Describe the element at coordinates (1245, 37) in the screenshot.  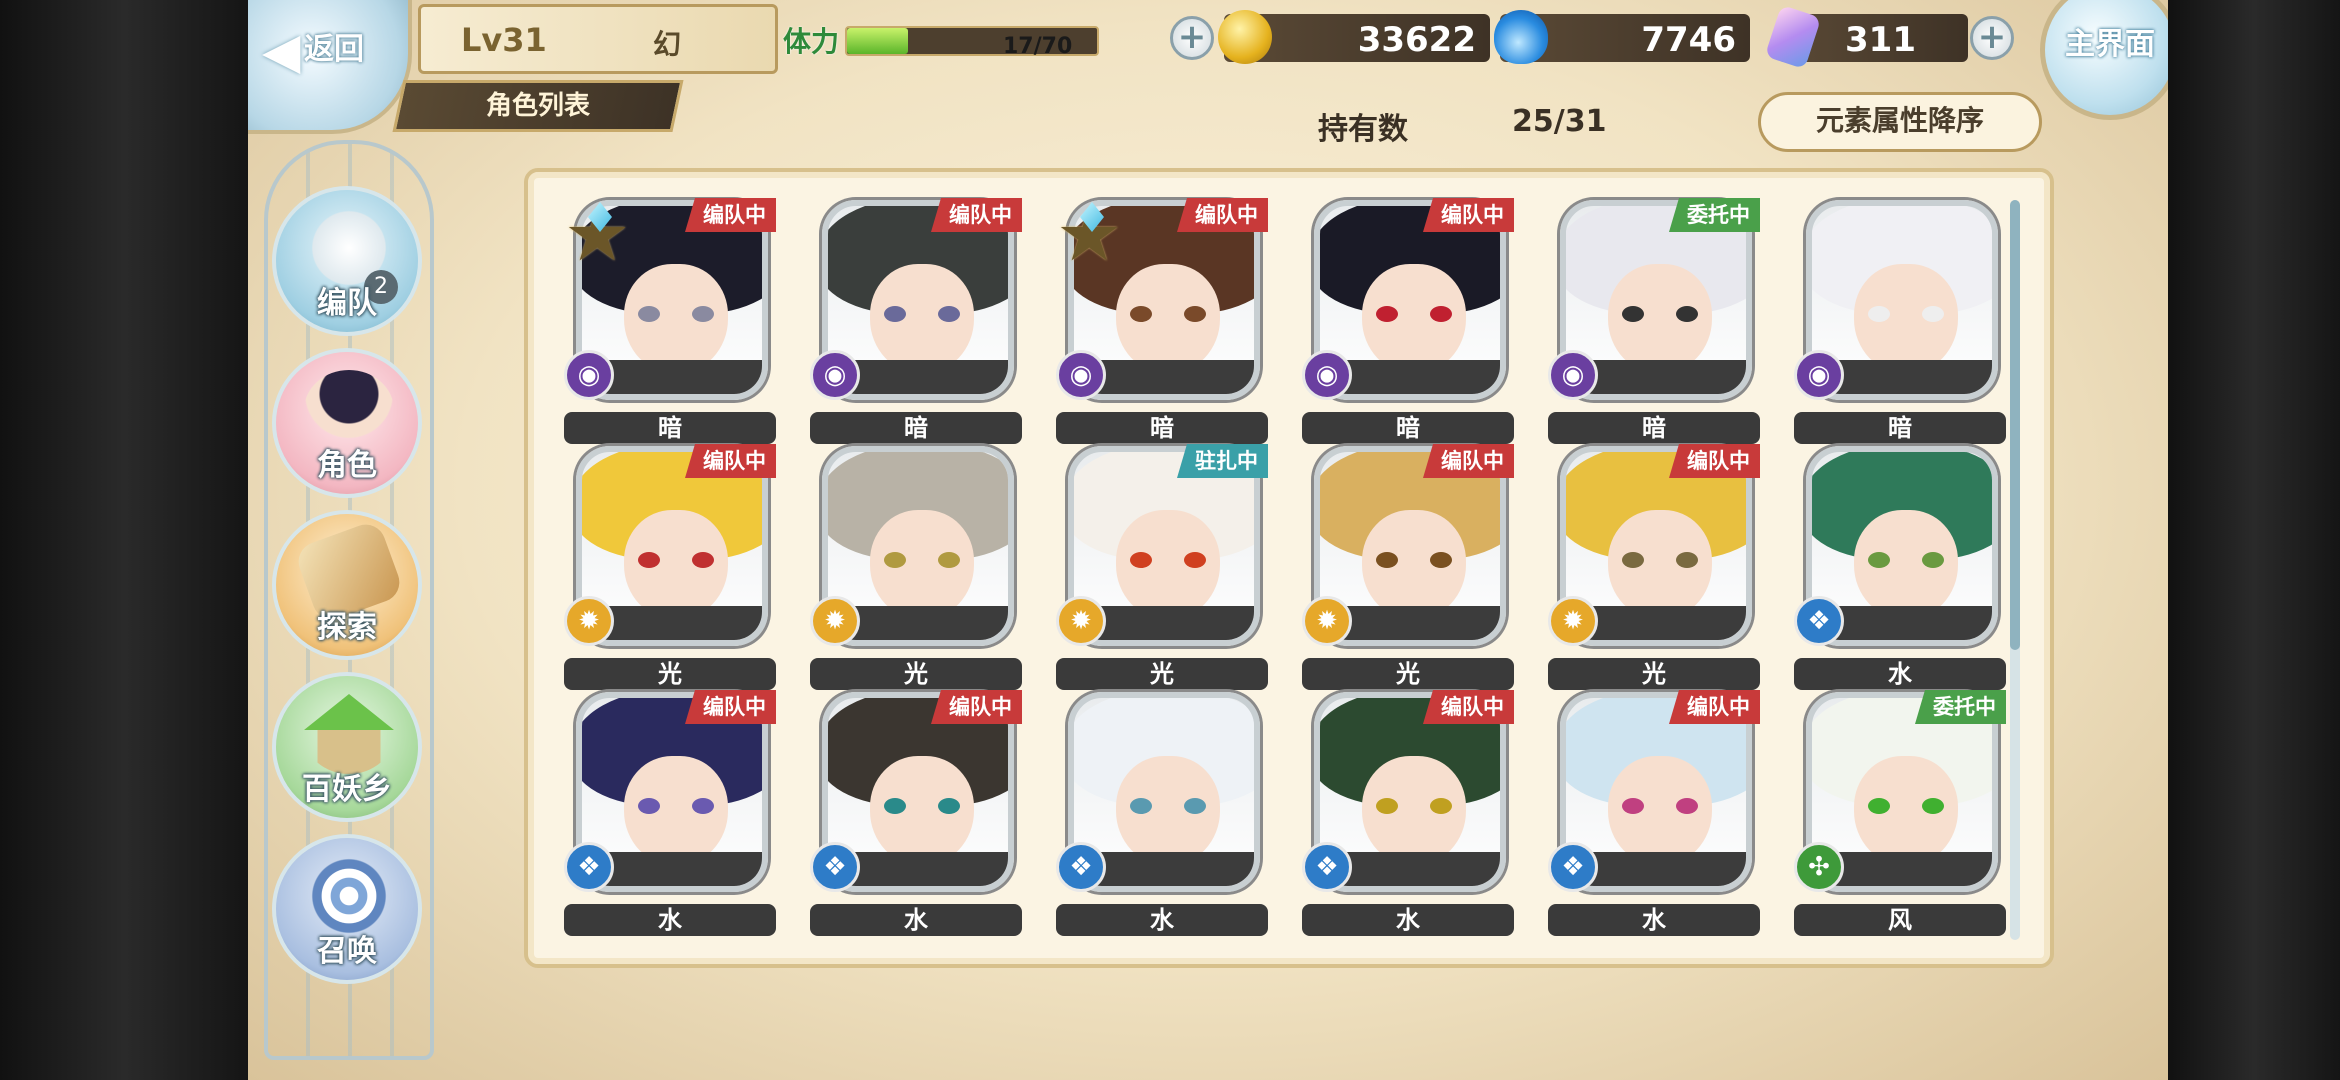
I see `gold-coin-icon` at that location.